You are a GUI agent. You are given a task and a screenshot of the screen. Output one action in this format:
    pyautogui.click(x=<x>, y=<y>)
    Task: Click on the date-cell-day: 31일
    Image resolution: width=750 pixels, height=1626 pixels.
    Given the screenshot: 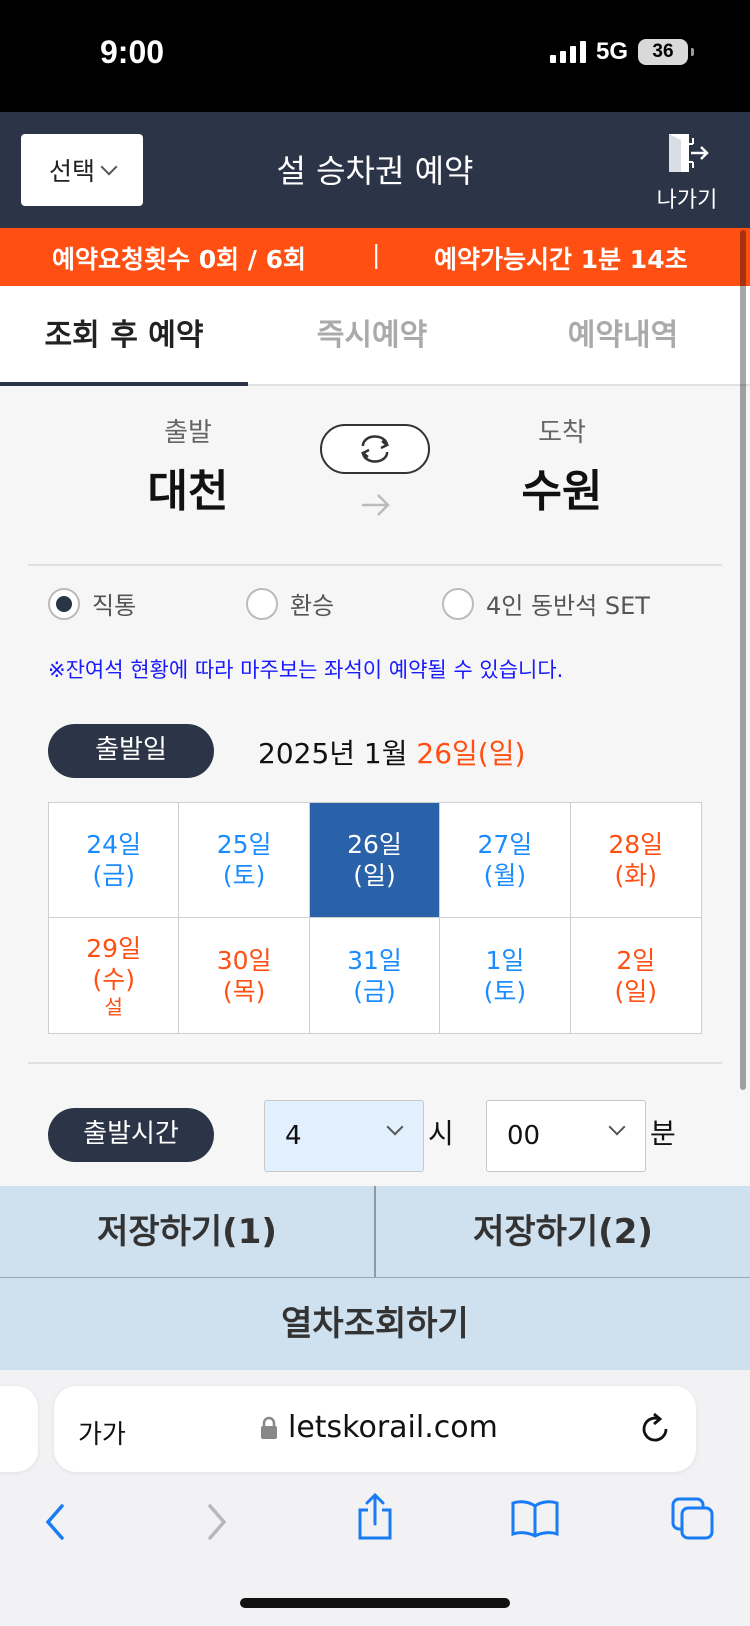 What is the action you would take?
    pyautogui.click(x=374, y=960)
    